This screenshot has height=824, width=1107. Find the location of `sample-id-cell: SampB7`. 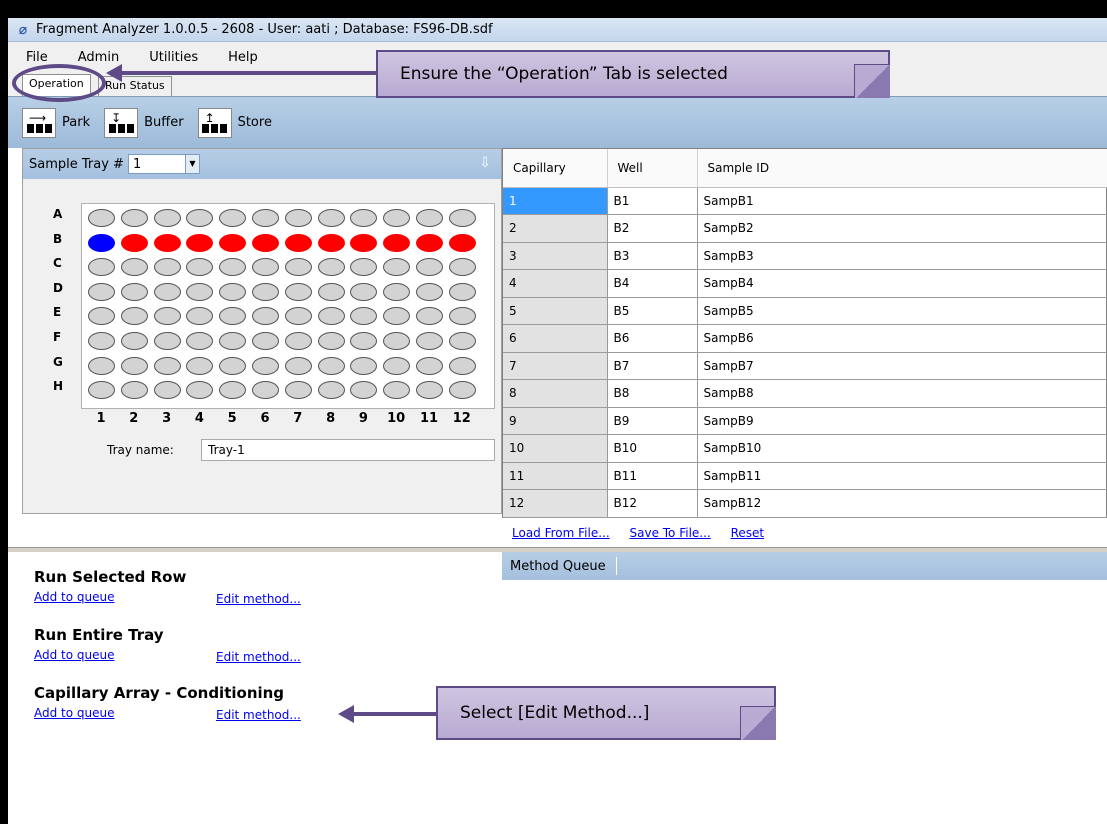

sample-id-cell: SampB7 is located at coordinates (902, 366).